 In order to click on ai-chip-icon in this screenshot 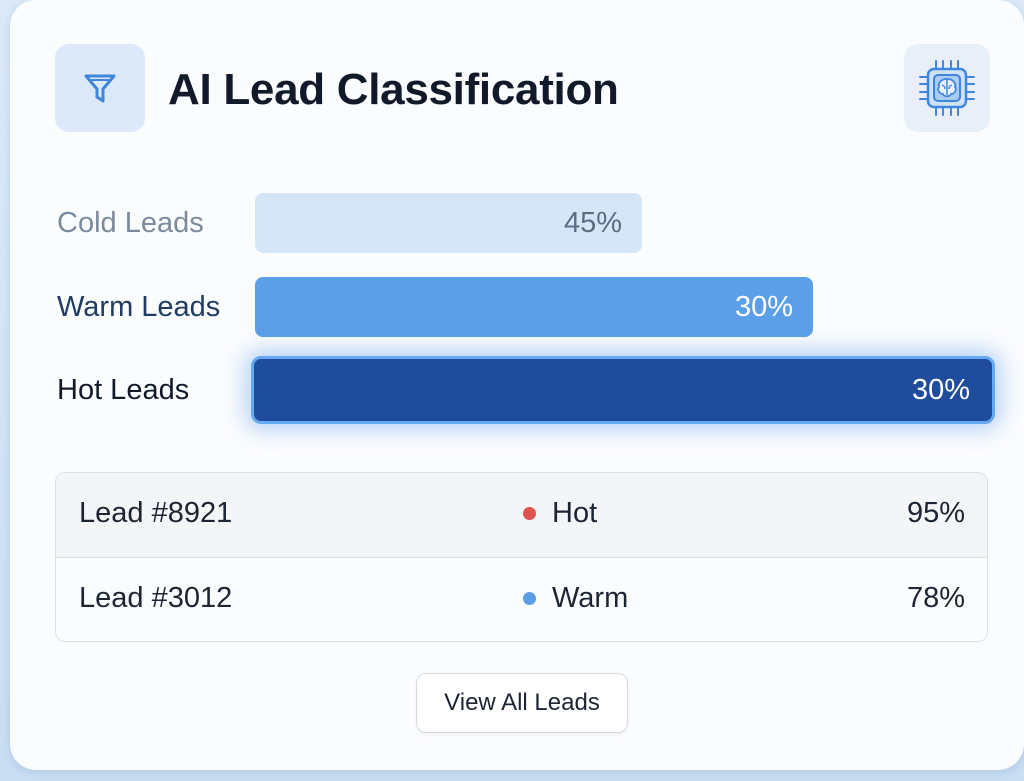, I will do `click(947, 88)`.